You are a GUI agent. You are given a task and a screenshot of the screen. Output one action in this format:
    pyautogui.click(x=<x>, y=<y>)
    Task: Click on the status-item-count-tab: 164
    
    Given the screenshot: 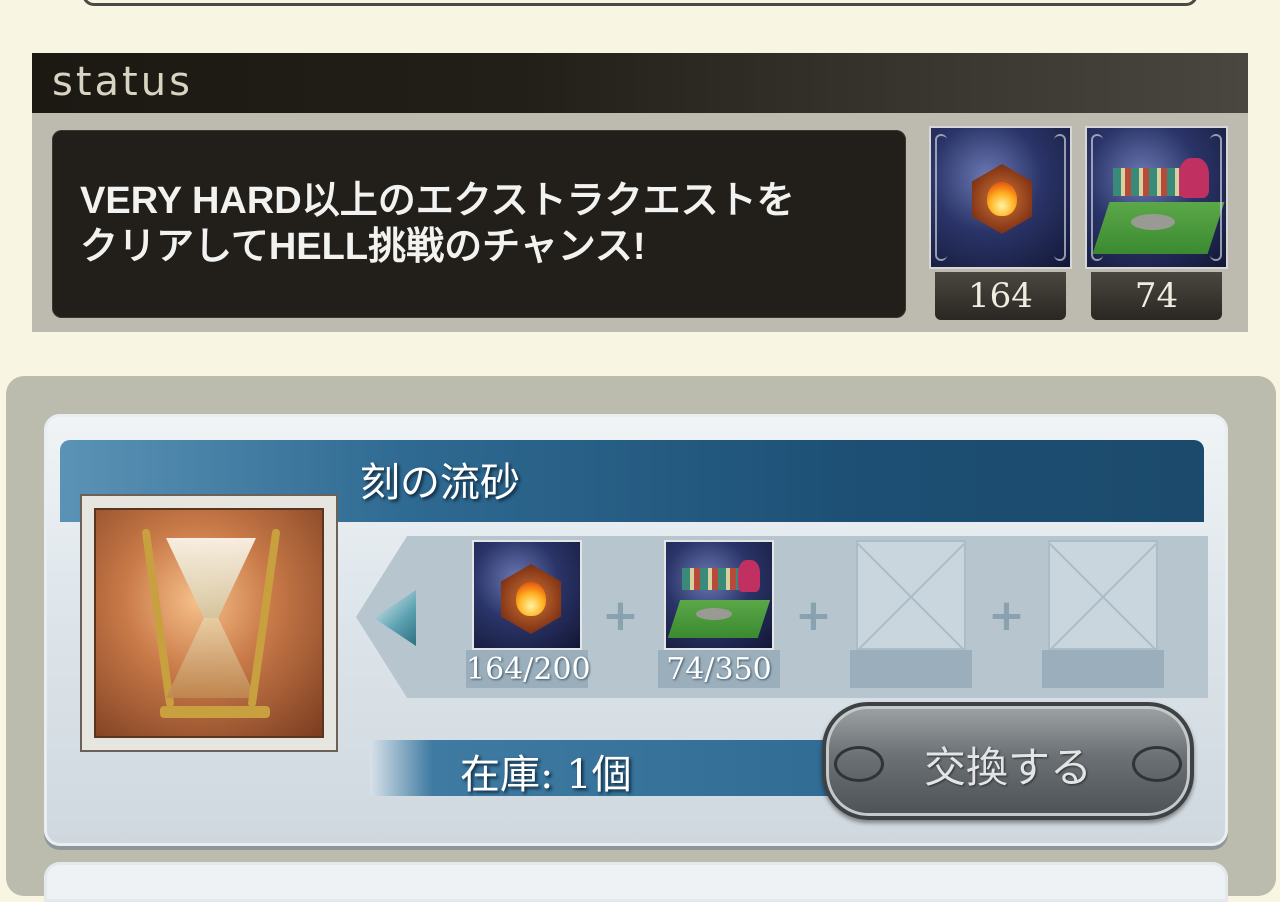 What is the action you would take?
    pyautogui.click(x=1000, y=296)
    